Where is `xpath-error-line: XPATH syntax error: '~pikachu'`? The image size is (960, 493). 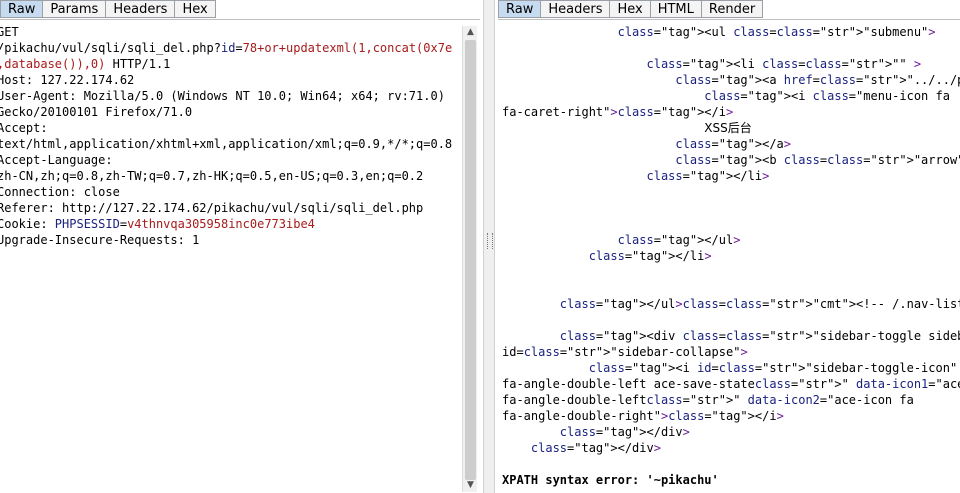 xpath-error-line: XPATH syntax error: '~pikachu' is located at coordinates (610, 480).